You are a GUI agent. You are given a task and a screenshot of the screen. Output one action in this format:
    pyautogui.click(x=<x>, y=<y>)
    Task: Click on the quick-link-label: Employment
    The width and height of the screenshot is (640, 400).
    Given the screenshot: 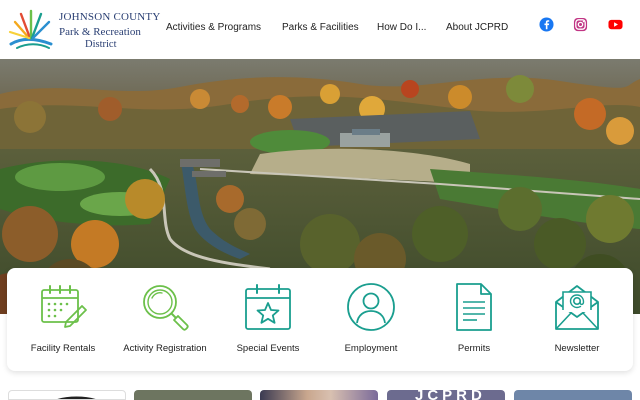 What is the action you would take?
    pyautogui.click(x=371, y=348)
    